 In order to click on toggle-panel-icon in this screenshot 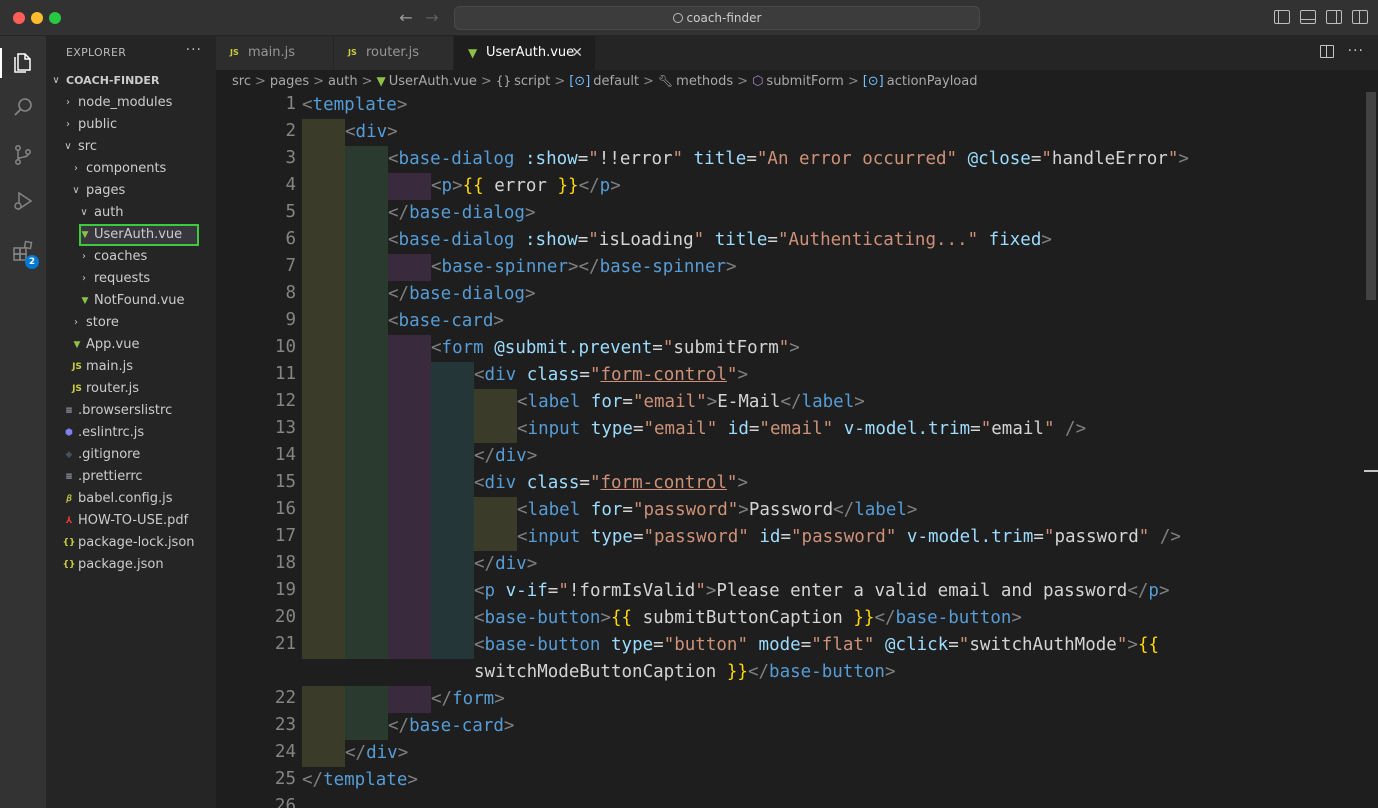, I will do `click(1308, 17)`.